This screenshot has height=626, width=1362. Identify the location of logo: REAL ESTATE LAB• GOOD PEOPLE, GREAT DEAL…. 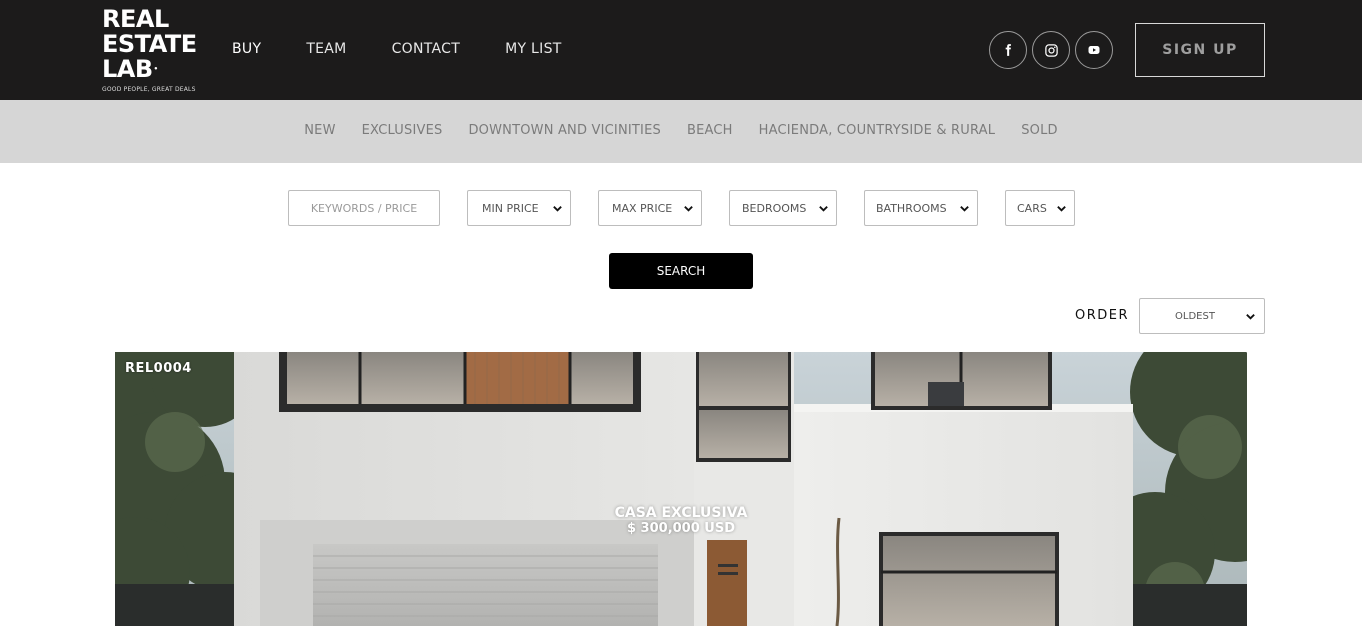
(149, 51).